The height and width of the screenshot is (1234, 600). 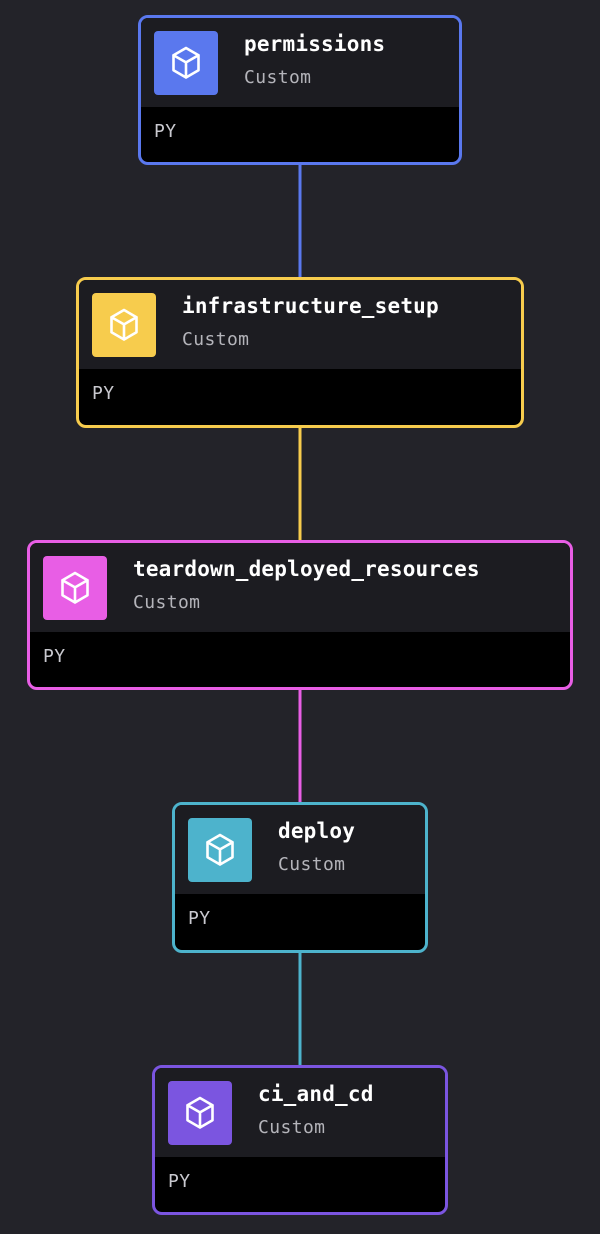 I want to click on node-infrastructure-setup: infrastructure_setup Custom PY, so click(x=300, y=352).